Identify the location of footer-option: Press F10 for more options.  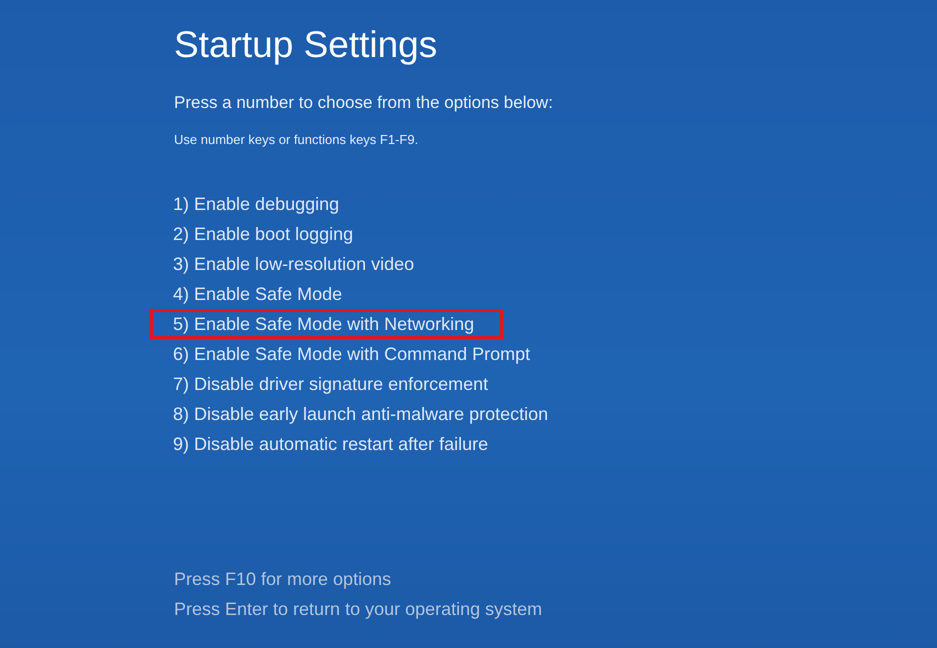
(358, 579).